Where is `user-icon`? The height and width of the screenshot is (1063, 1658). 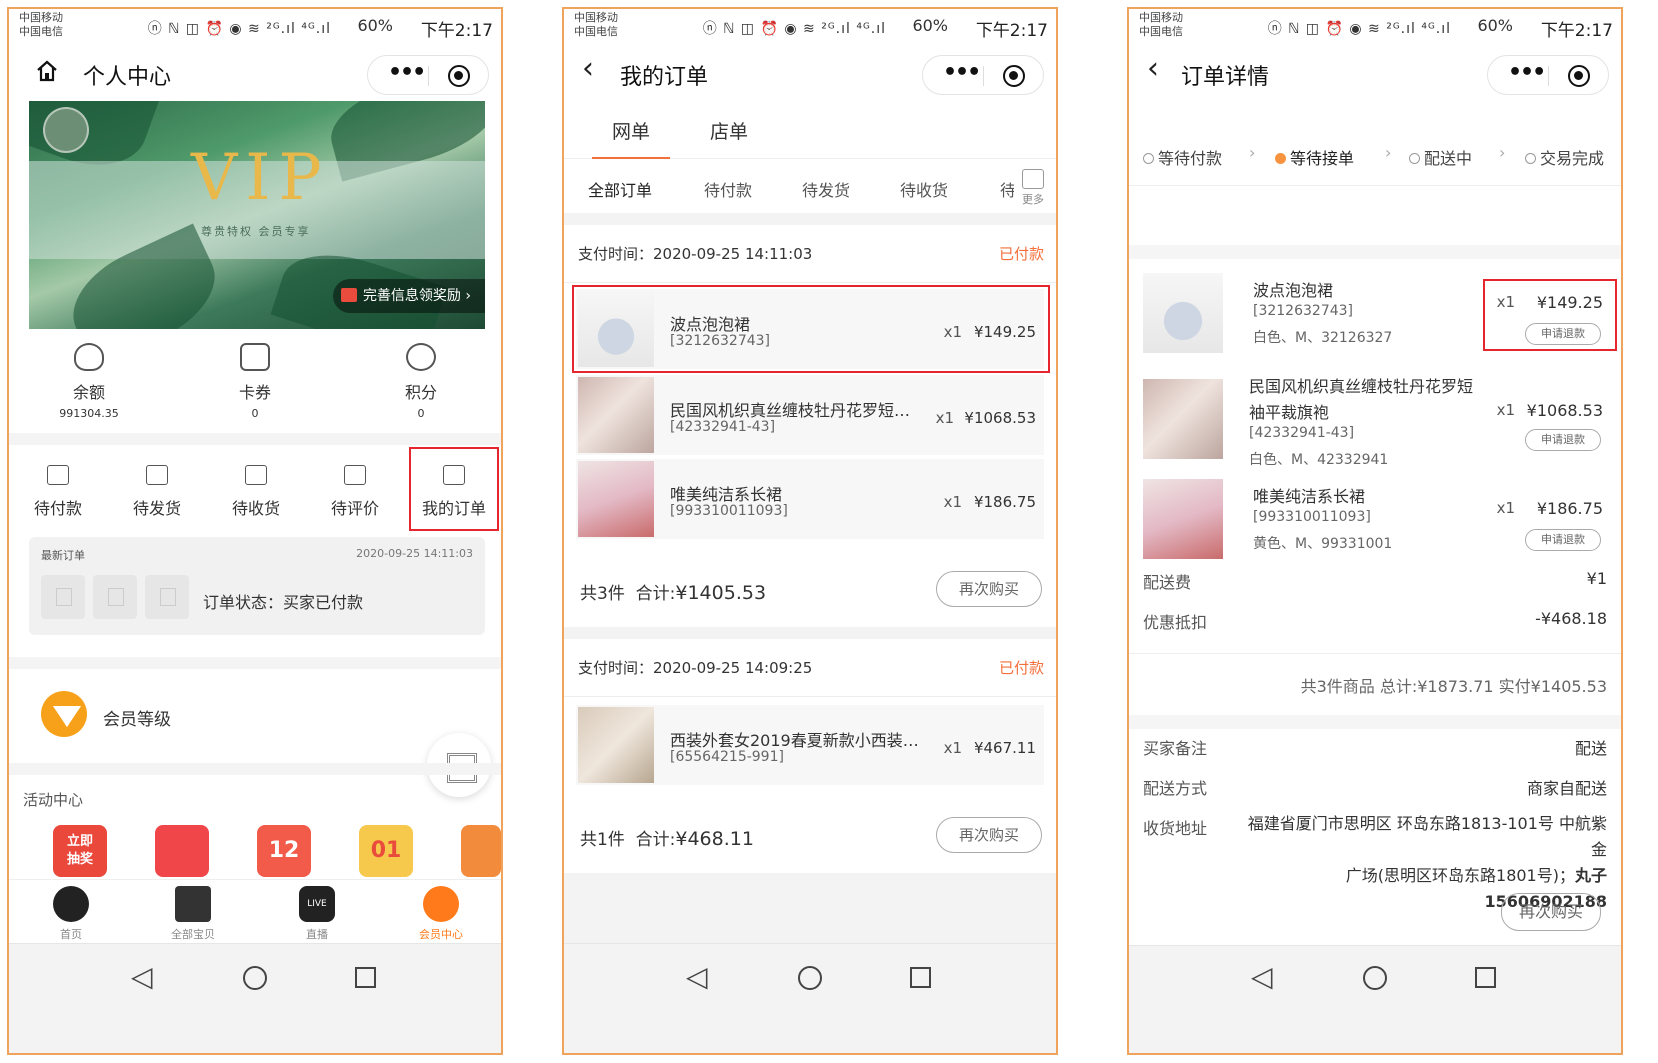 user-icon is located at coordinates (441, 904).